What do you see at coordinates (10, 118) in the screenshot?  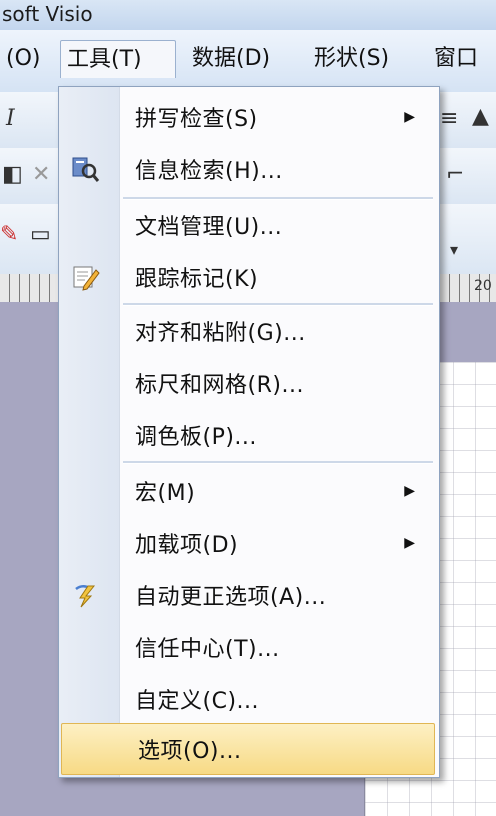 I see `italic-button: I` at bounding box center [10, 118].